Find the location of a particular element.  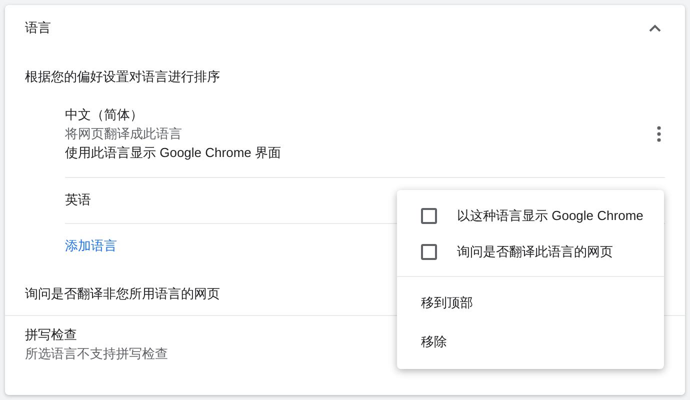

checkbox-label: 询问是否翻译此语言的网页 is located at coordinates (535, 252).